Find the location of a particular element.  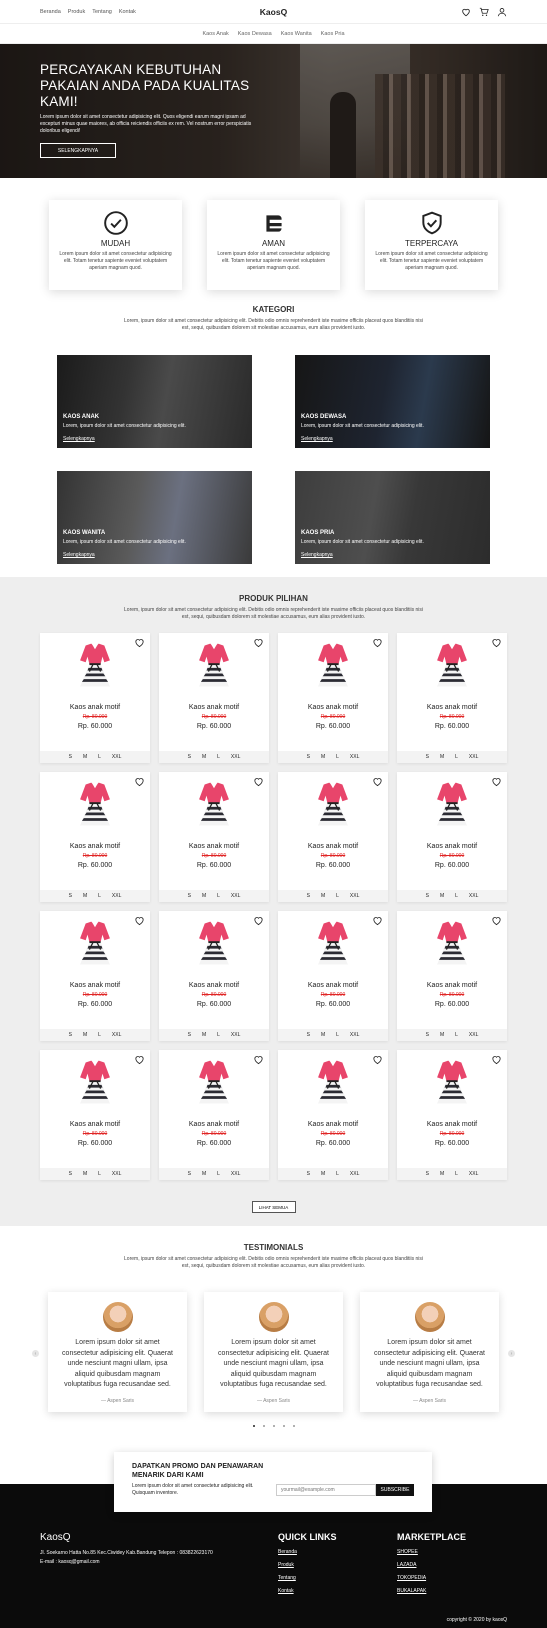

next-arrow-icon: › is located at coordinates (511, 1353).